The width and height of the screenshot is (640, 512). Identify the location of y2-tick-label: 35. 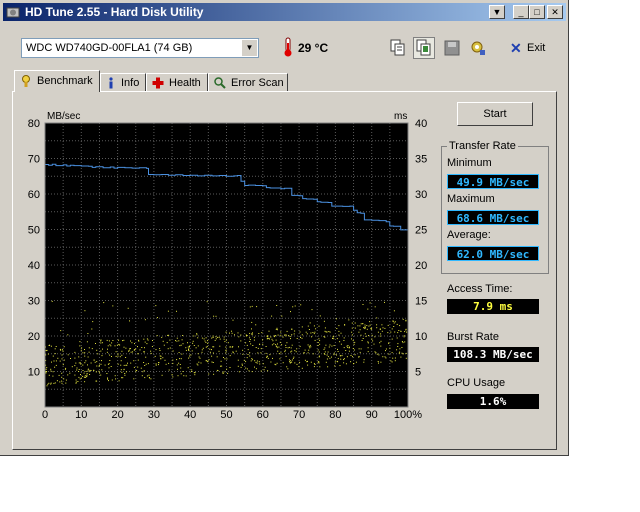
(421, 160).